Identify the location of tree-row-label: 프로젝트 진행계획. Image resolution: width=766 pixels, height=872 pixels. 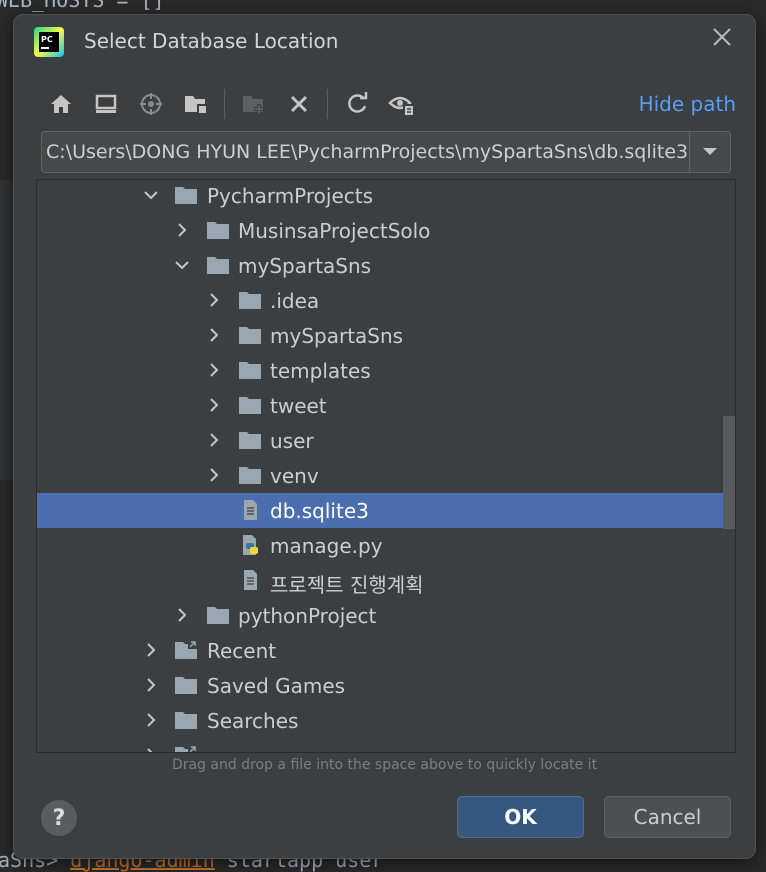
(347, 585).